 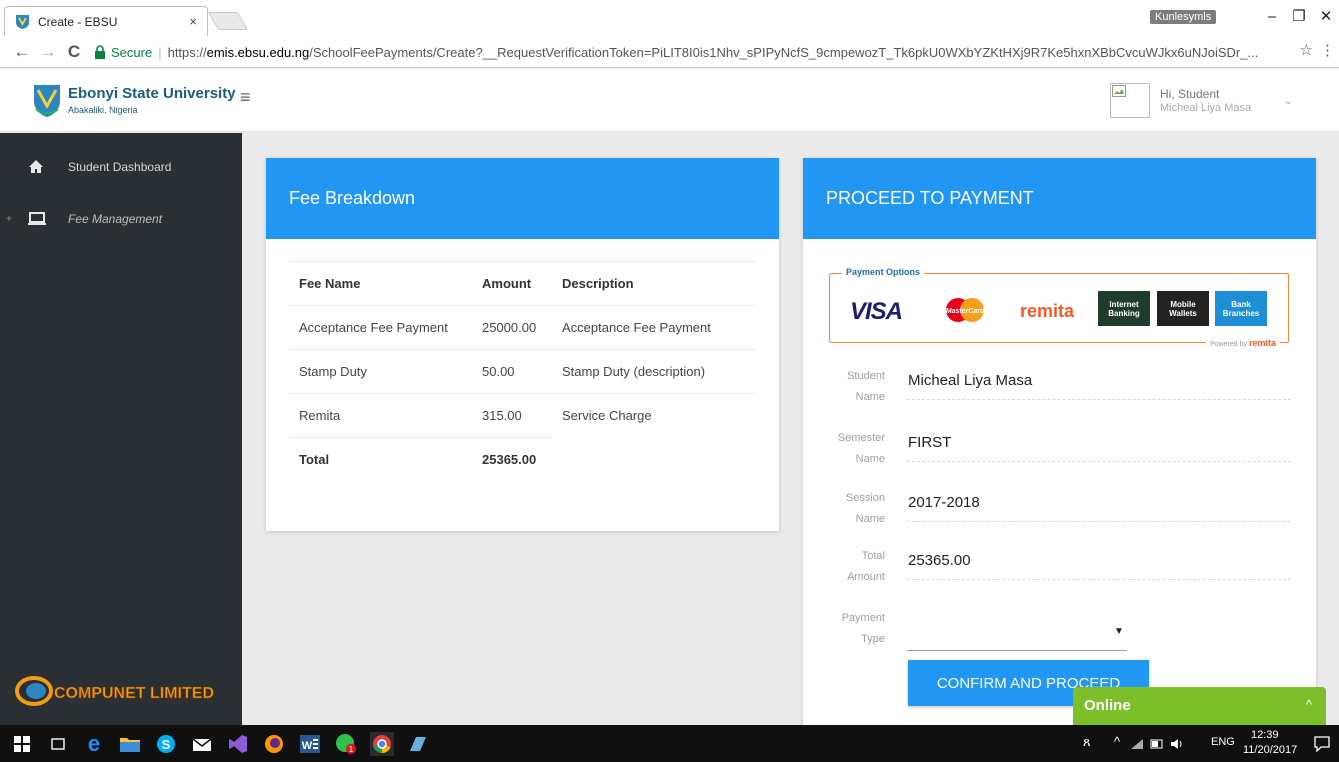 What do you see at coordinates (152, 93) in the screenshot?
I see `brand-name: Ebonyi State University` at bounding box center [152, 93].